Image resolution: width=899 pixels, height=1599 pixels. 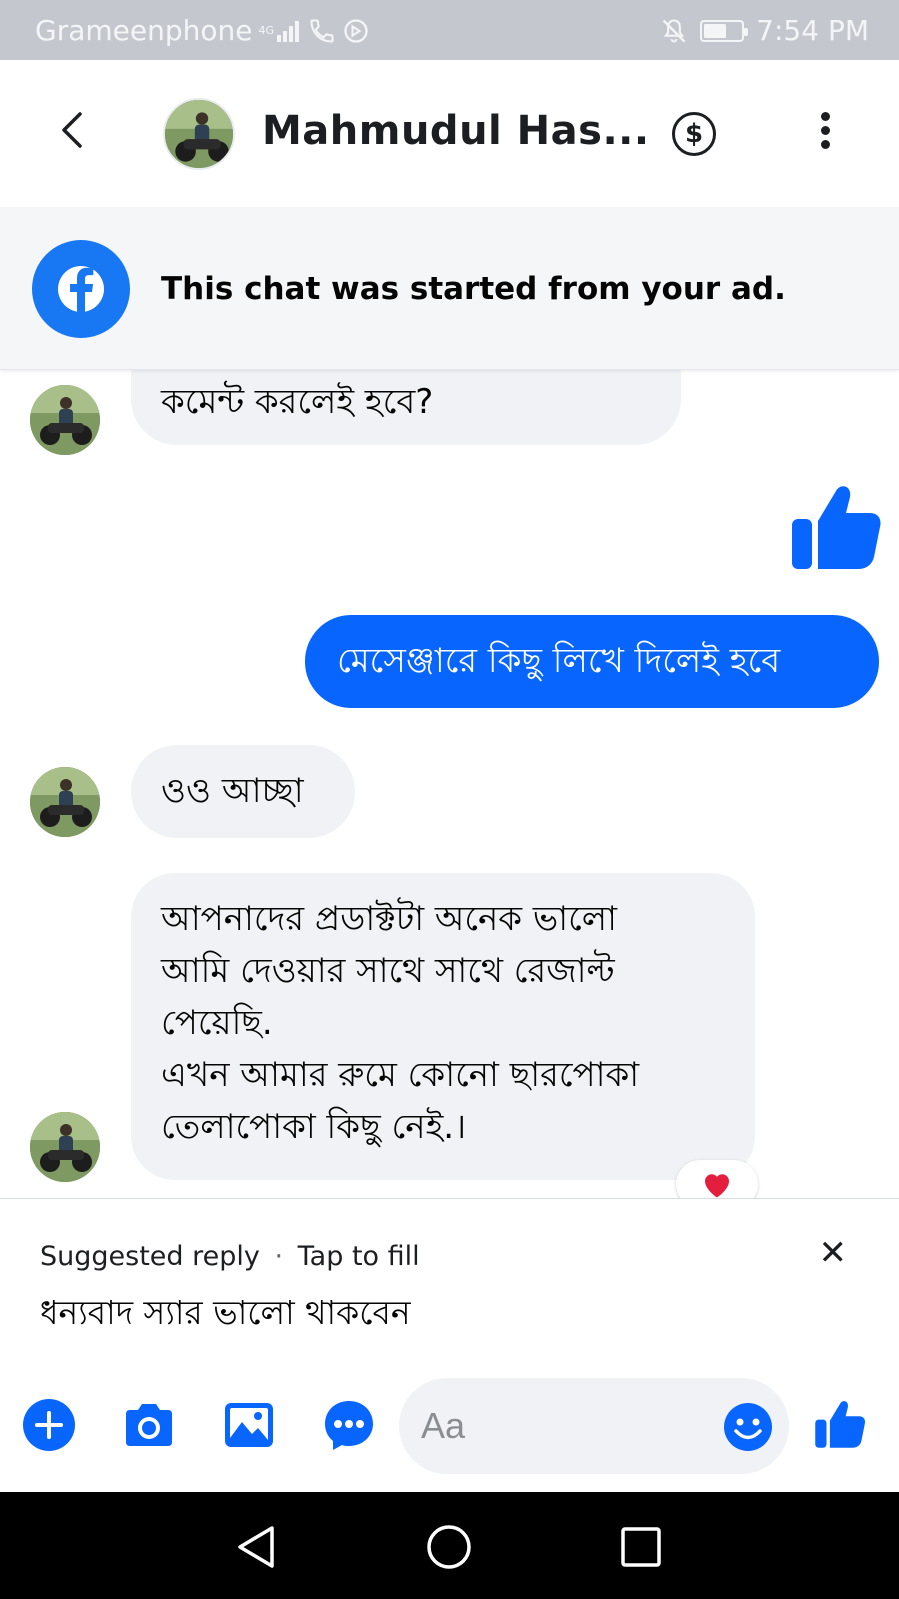 I want to click on close-icon: ✕, so click(x=833, y=1253).